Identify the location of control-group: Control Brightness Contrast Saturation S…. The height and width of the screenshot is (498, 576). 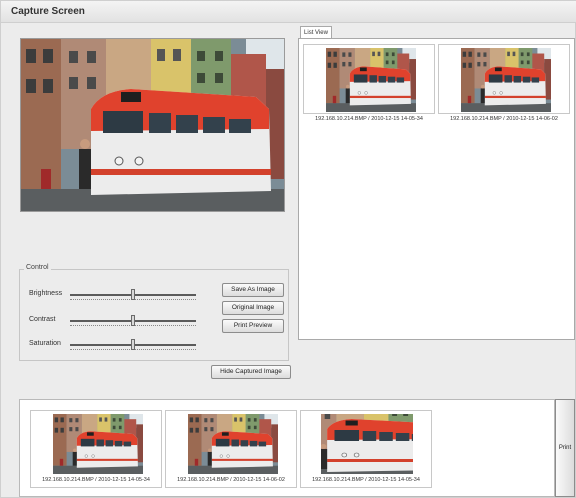
(154, 312).